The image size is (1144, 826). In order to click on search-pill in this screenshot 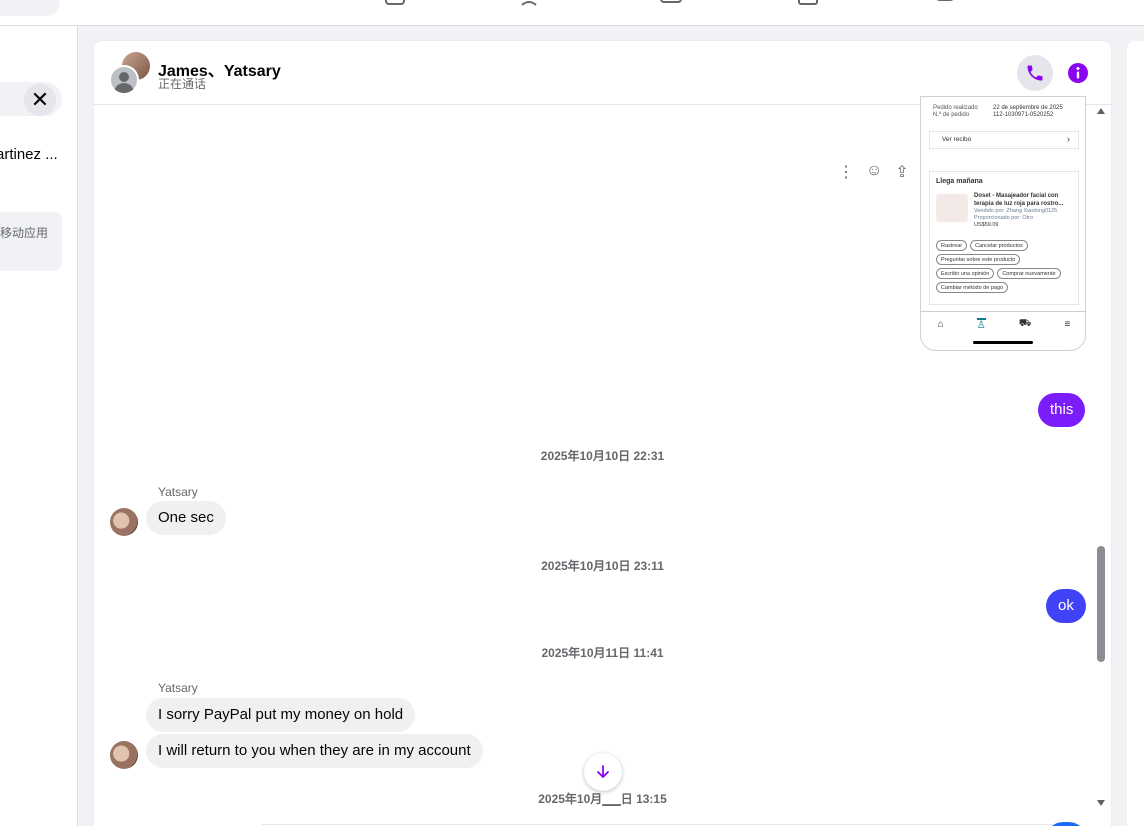, I will do `click(30, 8)`.